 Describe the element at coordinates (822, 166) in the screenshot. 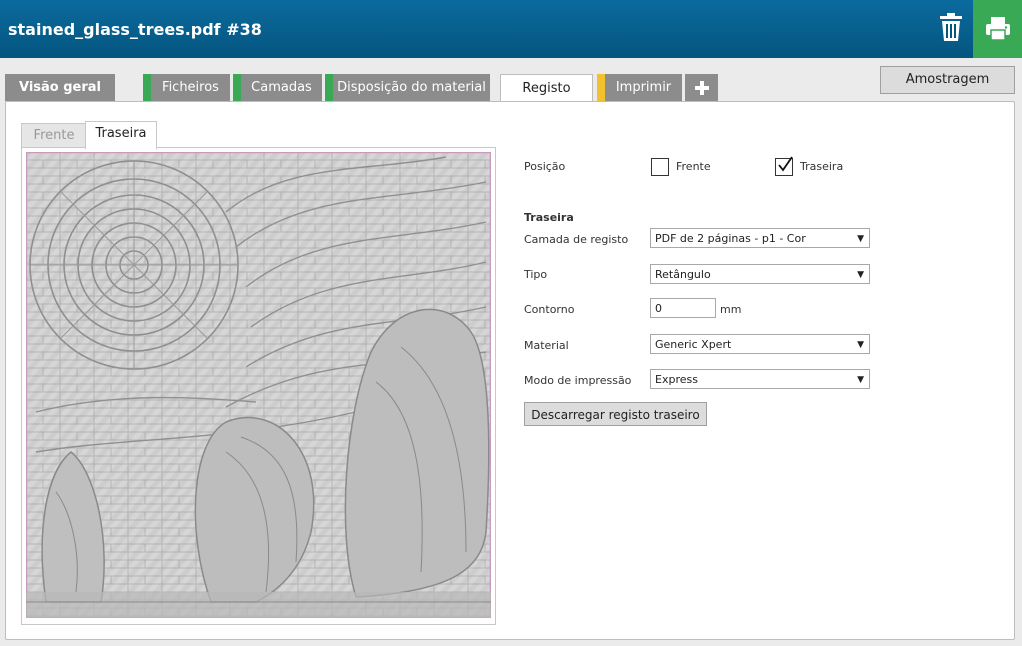

I see `back-option-label: Traseira` at that location.